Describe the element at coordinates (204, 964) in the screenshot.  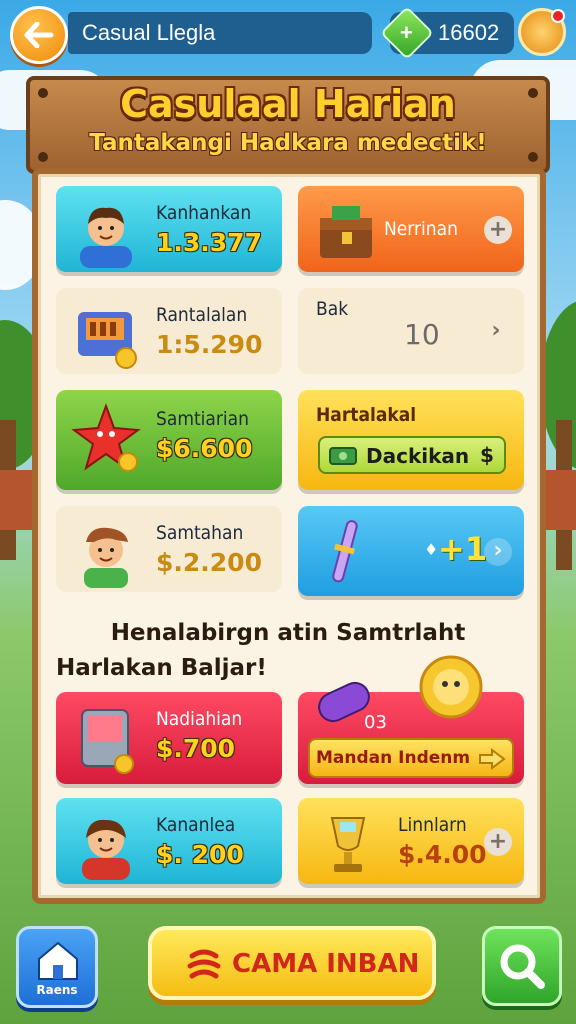
I see `flame-icon` at that location.